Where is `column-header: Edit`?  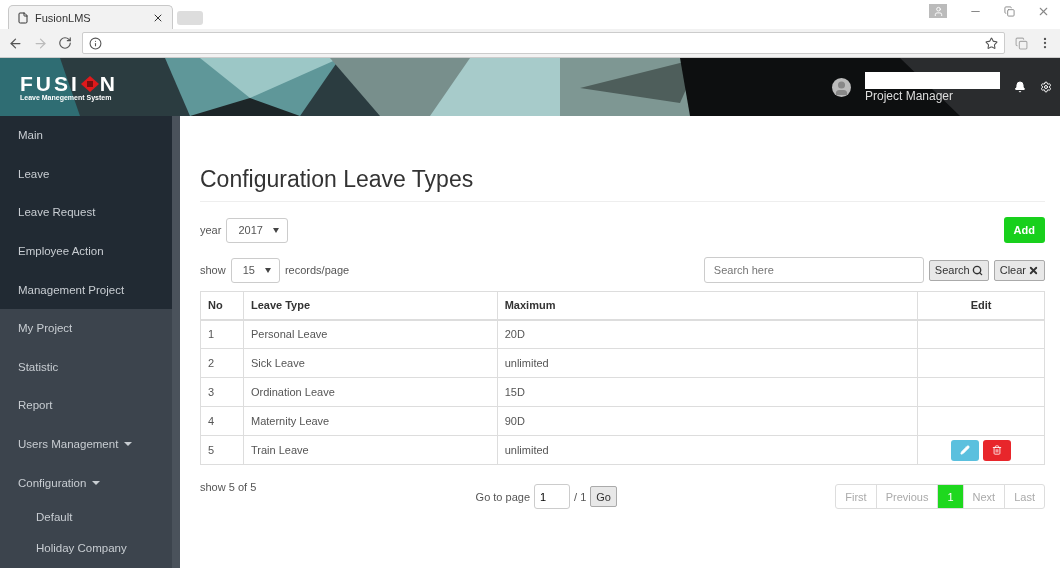 column-header: Edit is located at coordinates (981, 305).